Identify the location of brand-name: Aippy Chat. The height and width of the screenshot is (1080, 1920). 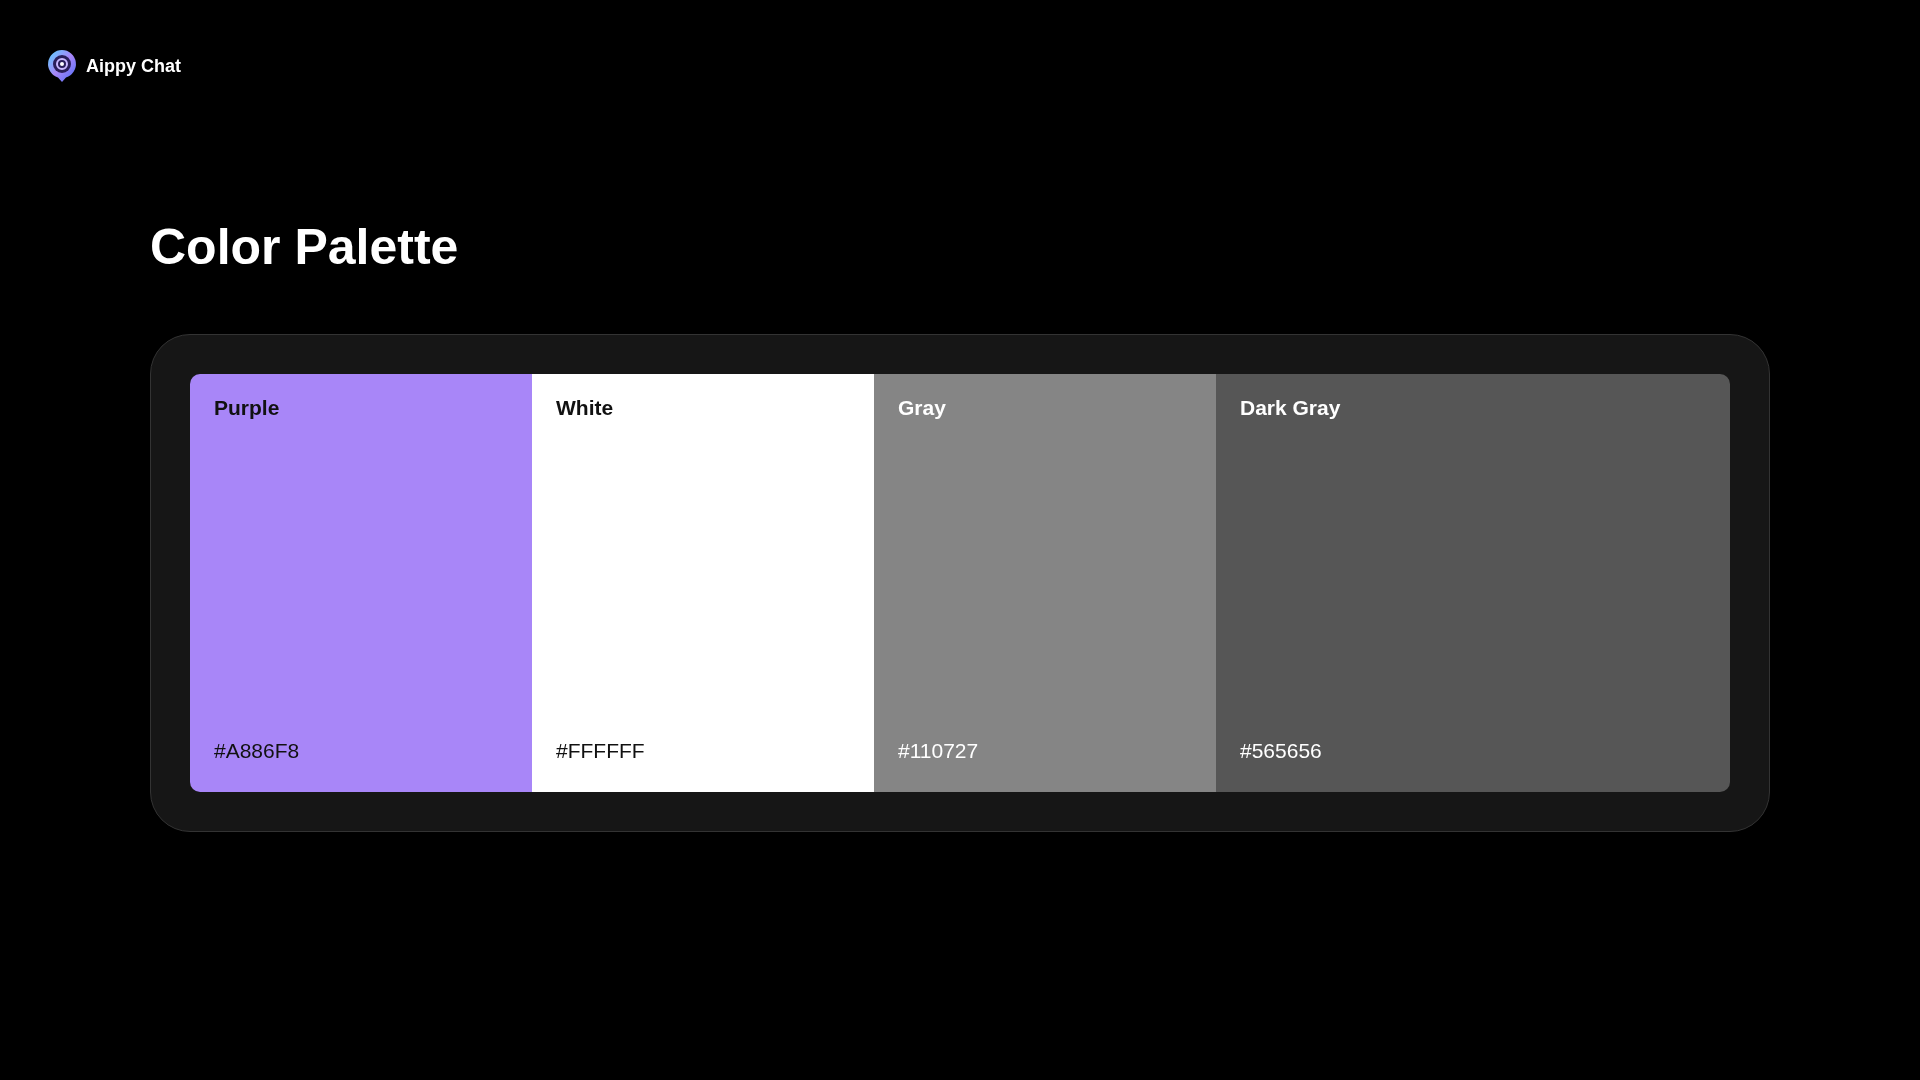
(133, 66).